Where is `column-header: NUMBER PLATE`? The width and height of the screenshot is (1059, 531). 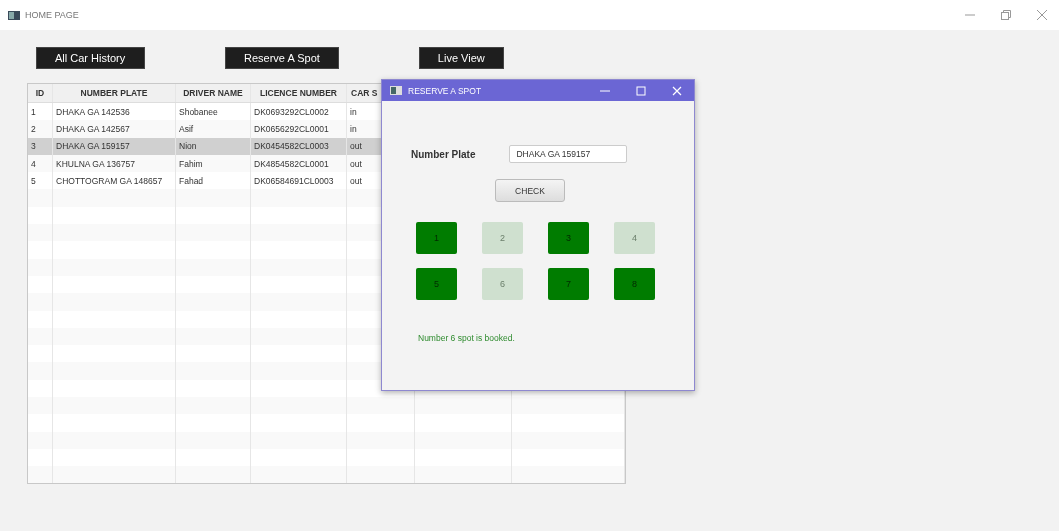
column-header: NUMBER PLATE is located at coordinates (114, 93).